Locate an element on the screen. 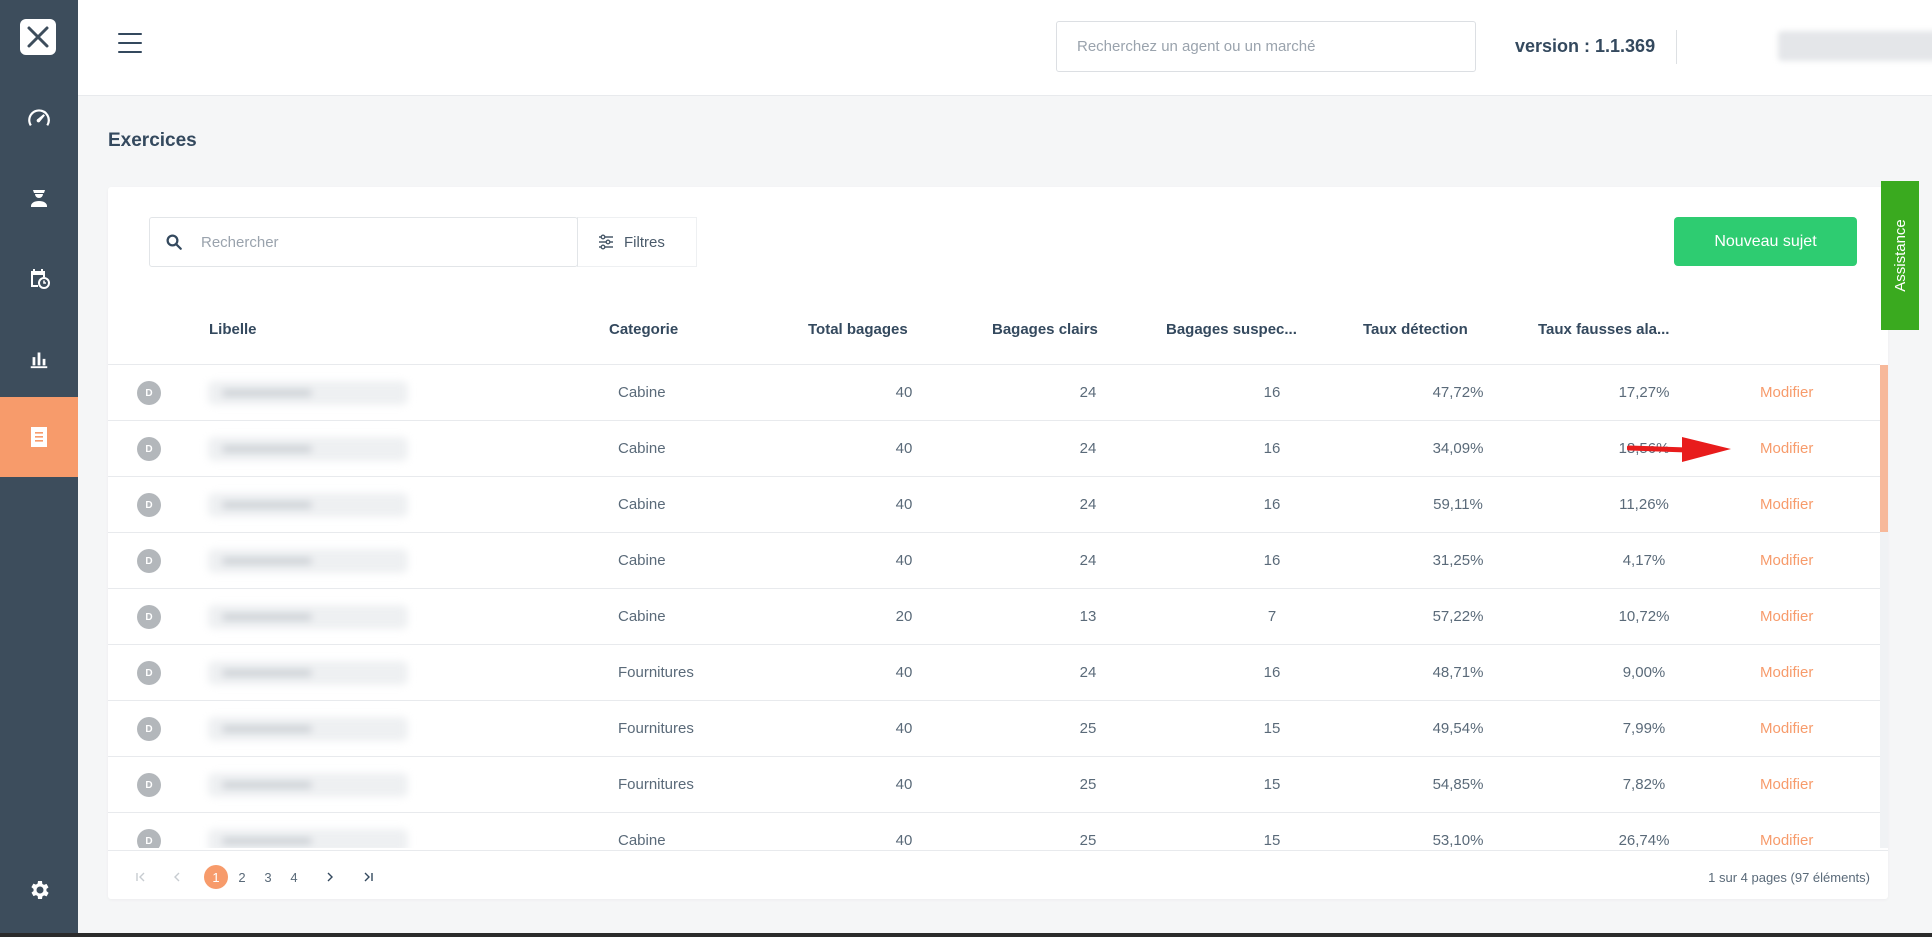 The width and height of the screenshot is (1932, 937). nav-settings is located at coordinates (39, 890).